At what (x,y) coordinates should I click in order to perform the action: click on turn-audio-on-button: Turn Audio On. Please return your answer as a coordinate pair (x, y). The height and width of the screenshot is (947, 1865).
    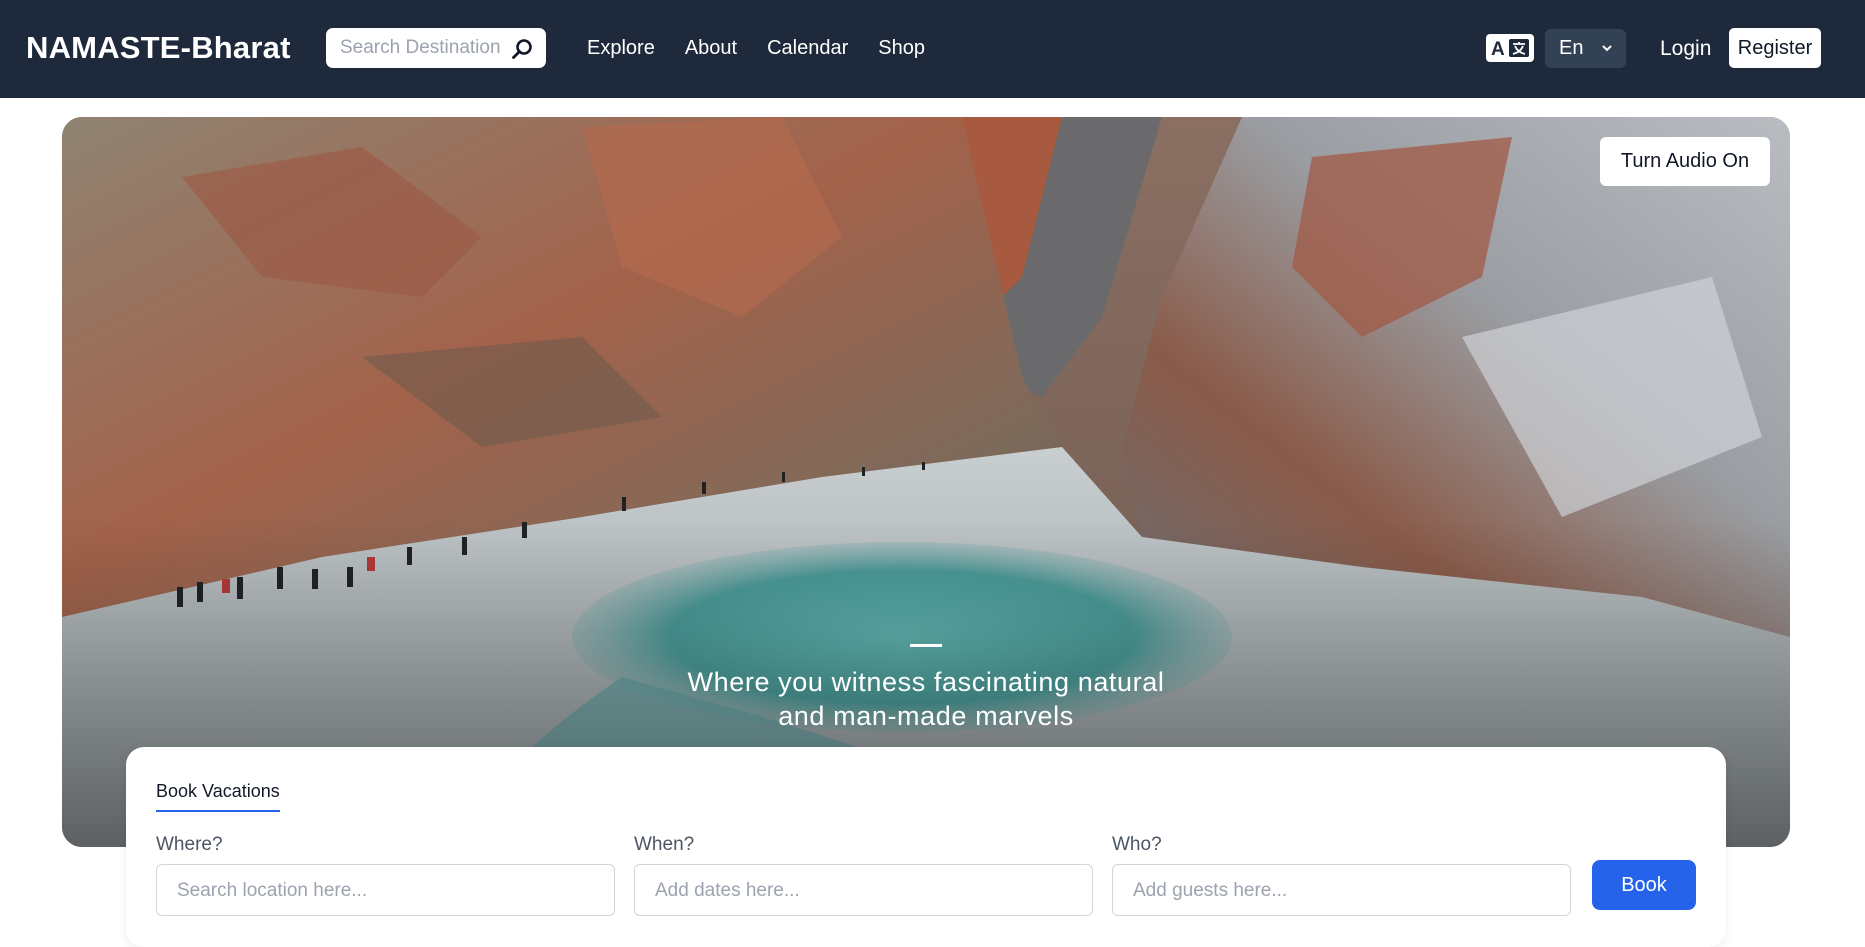
    Looking at the image, I should click on (1685, 161).